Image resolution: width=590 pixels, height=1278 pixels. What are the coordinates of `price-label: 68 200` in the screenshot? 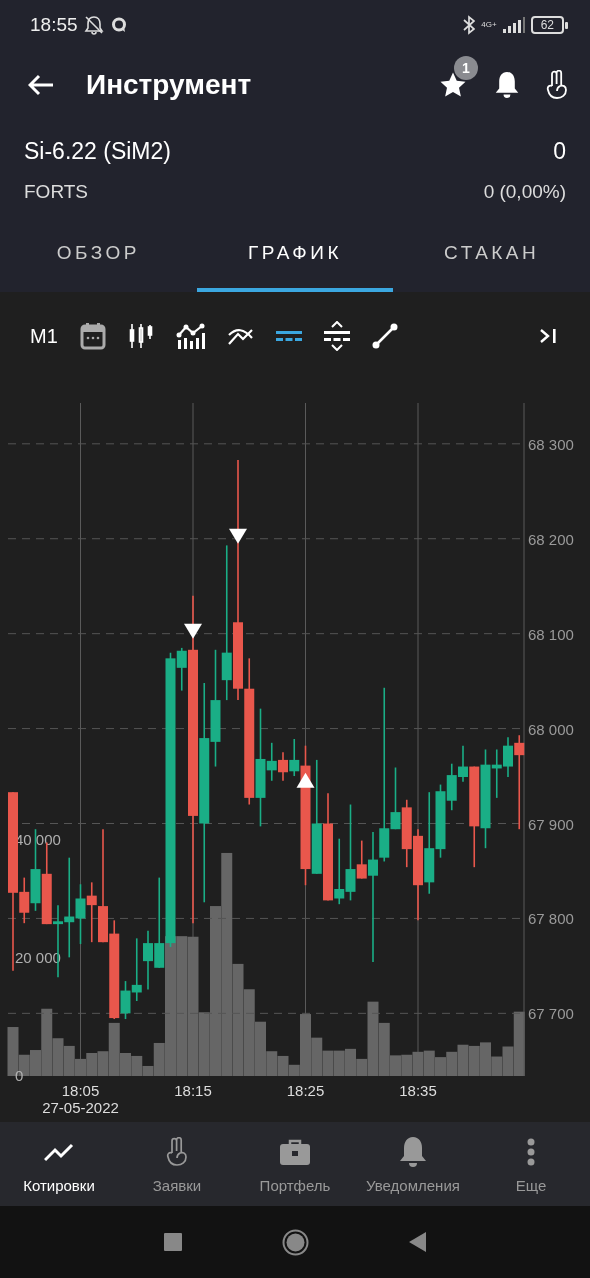 It's located at (551, 539).